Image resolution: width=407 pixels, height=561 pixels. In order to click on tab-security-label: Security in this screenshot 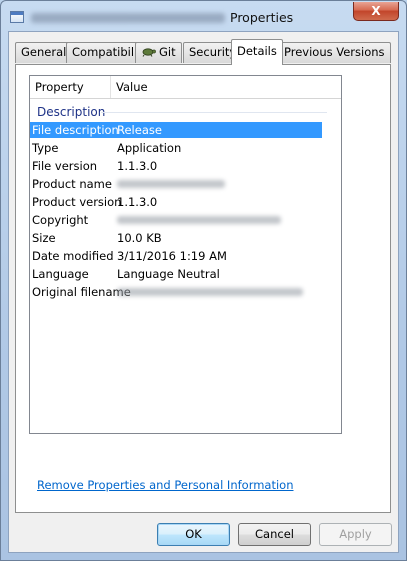, I will do `click(213, 52)`.